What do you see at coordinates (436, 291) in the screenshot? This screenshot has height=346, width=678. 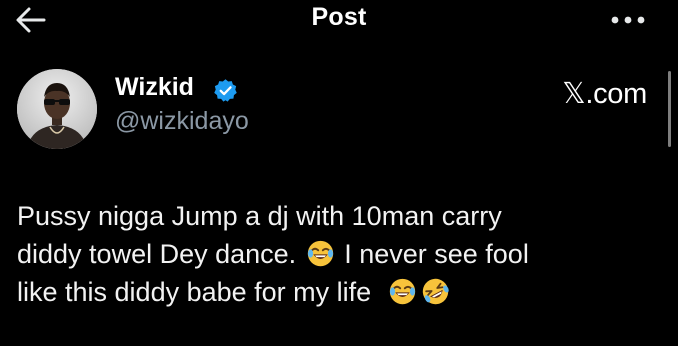 I see `rolling-on-floor-laughing-emoji` at bounding box center [436, 291].